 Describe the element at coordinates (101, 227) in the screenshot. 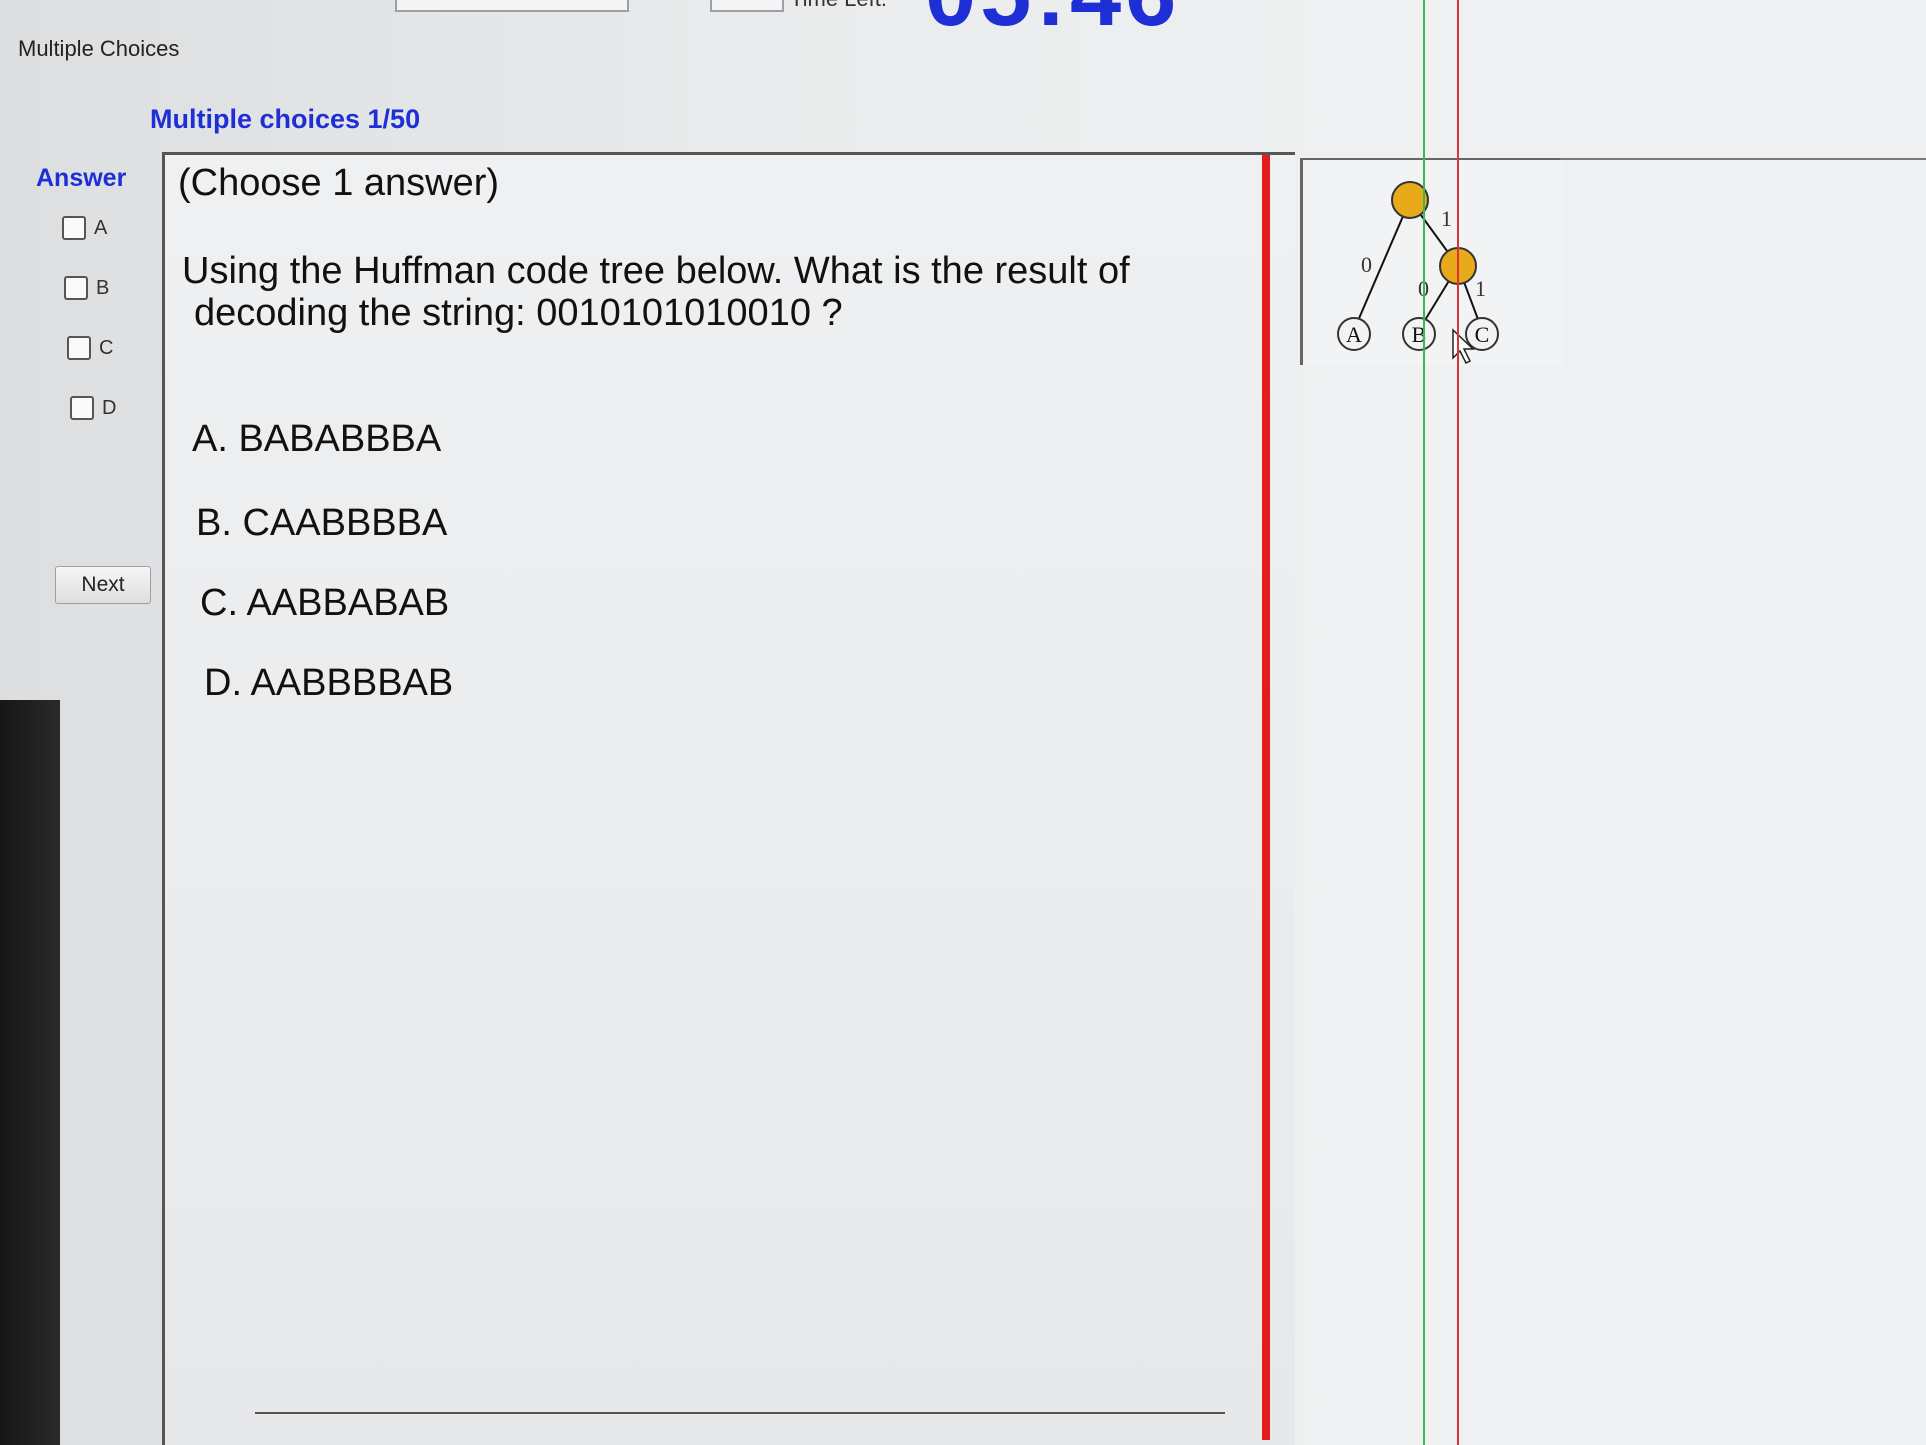

I see `answer-option-label: A` at that location.